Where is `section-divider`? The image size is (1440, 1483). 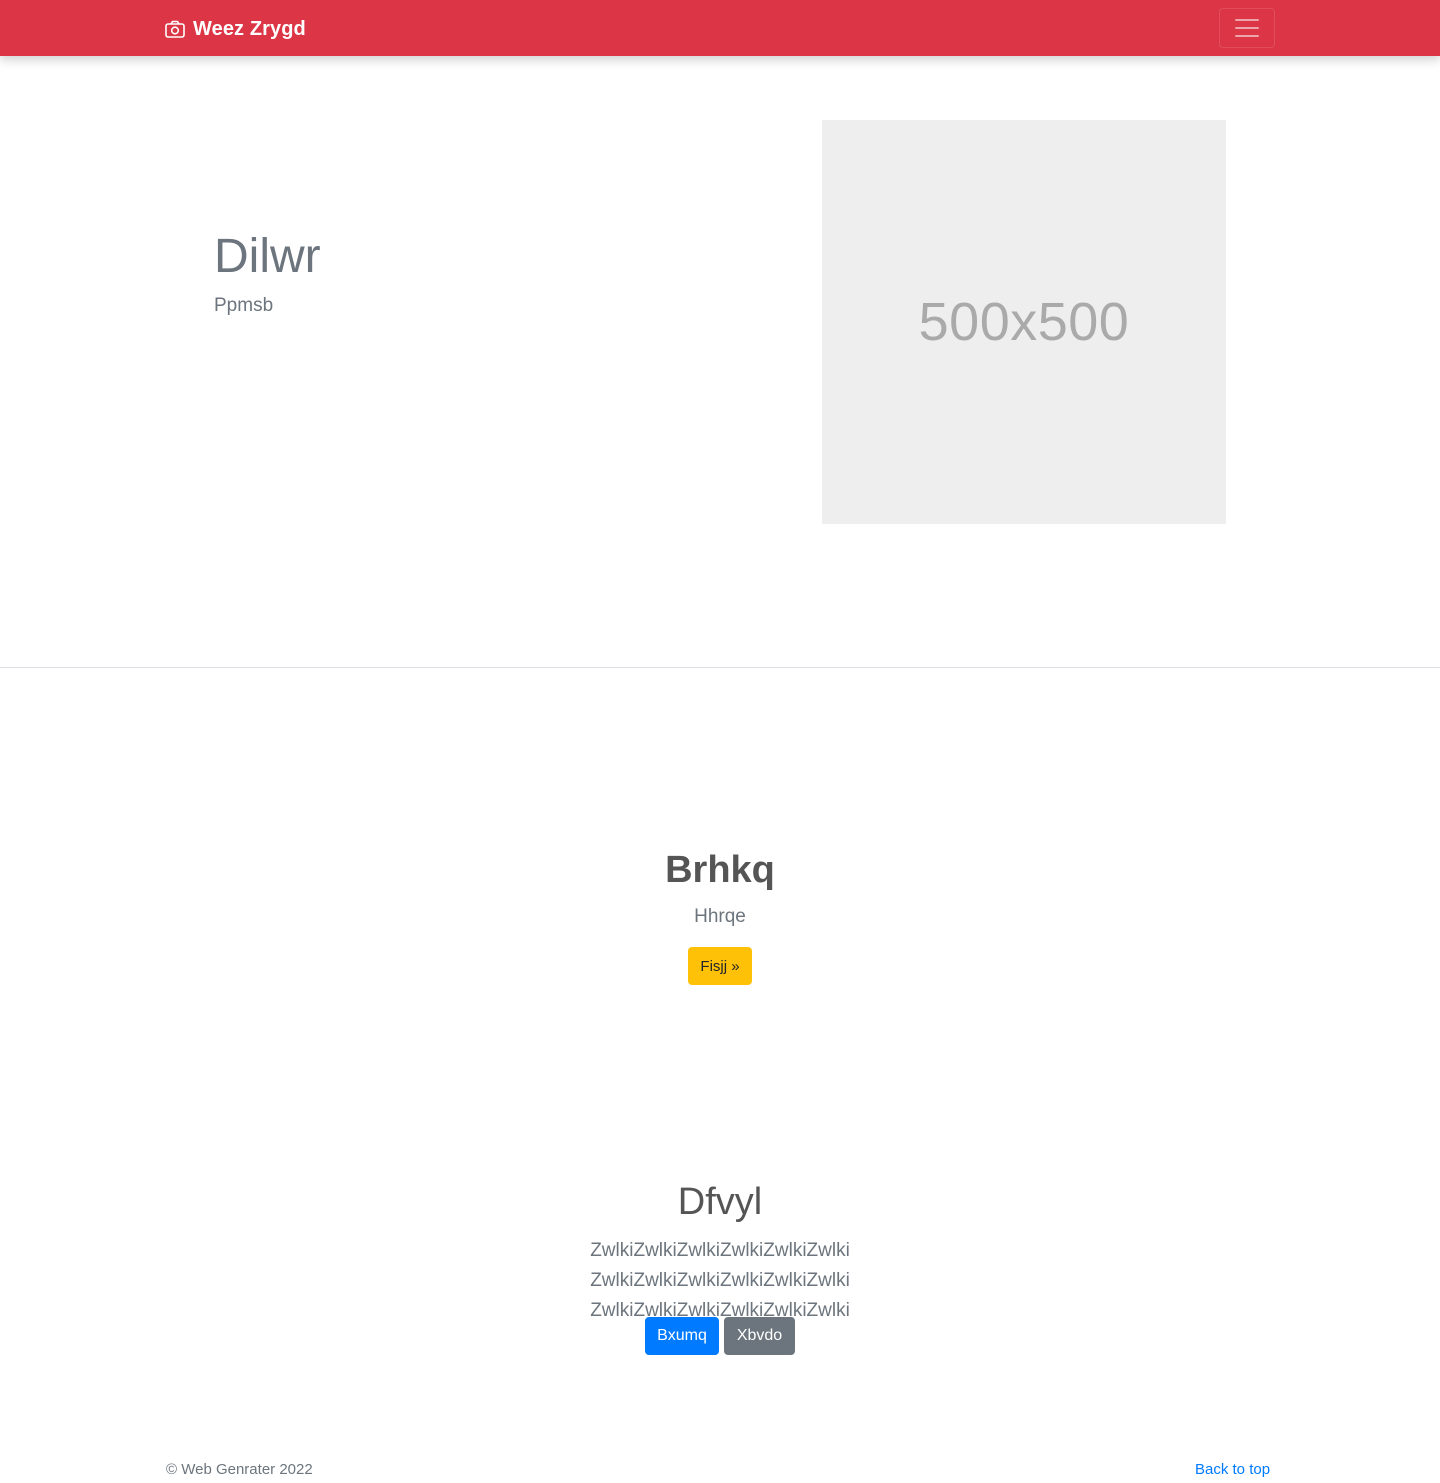 section-divider is located at coordinates (720, 667).